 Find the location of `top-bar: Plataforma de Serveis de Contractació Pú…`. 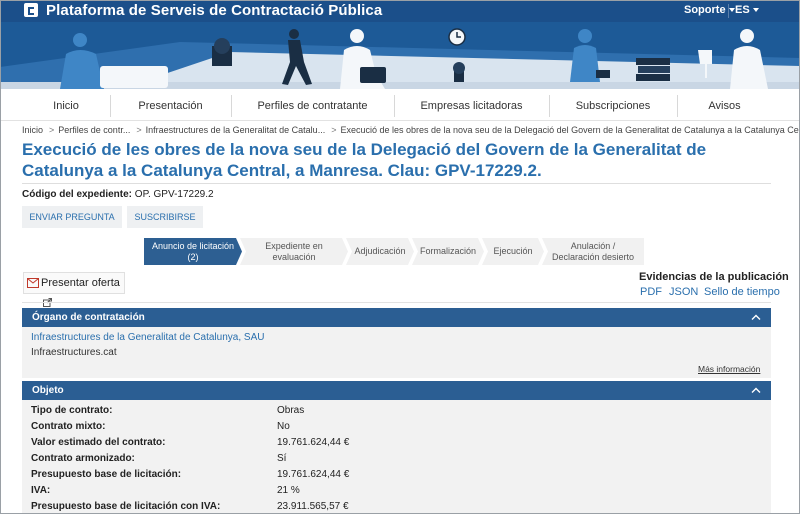

top-bar: Plataforma de Serveis de Contractació Pú… is located at coordinates (400, 11).